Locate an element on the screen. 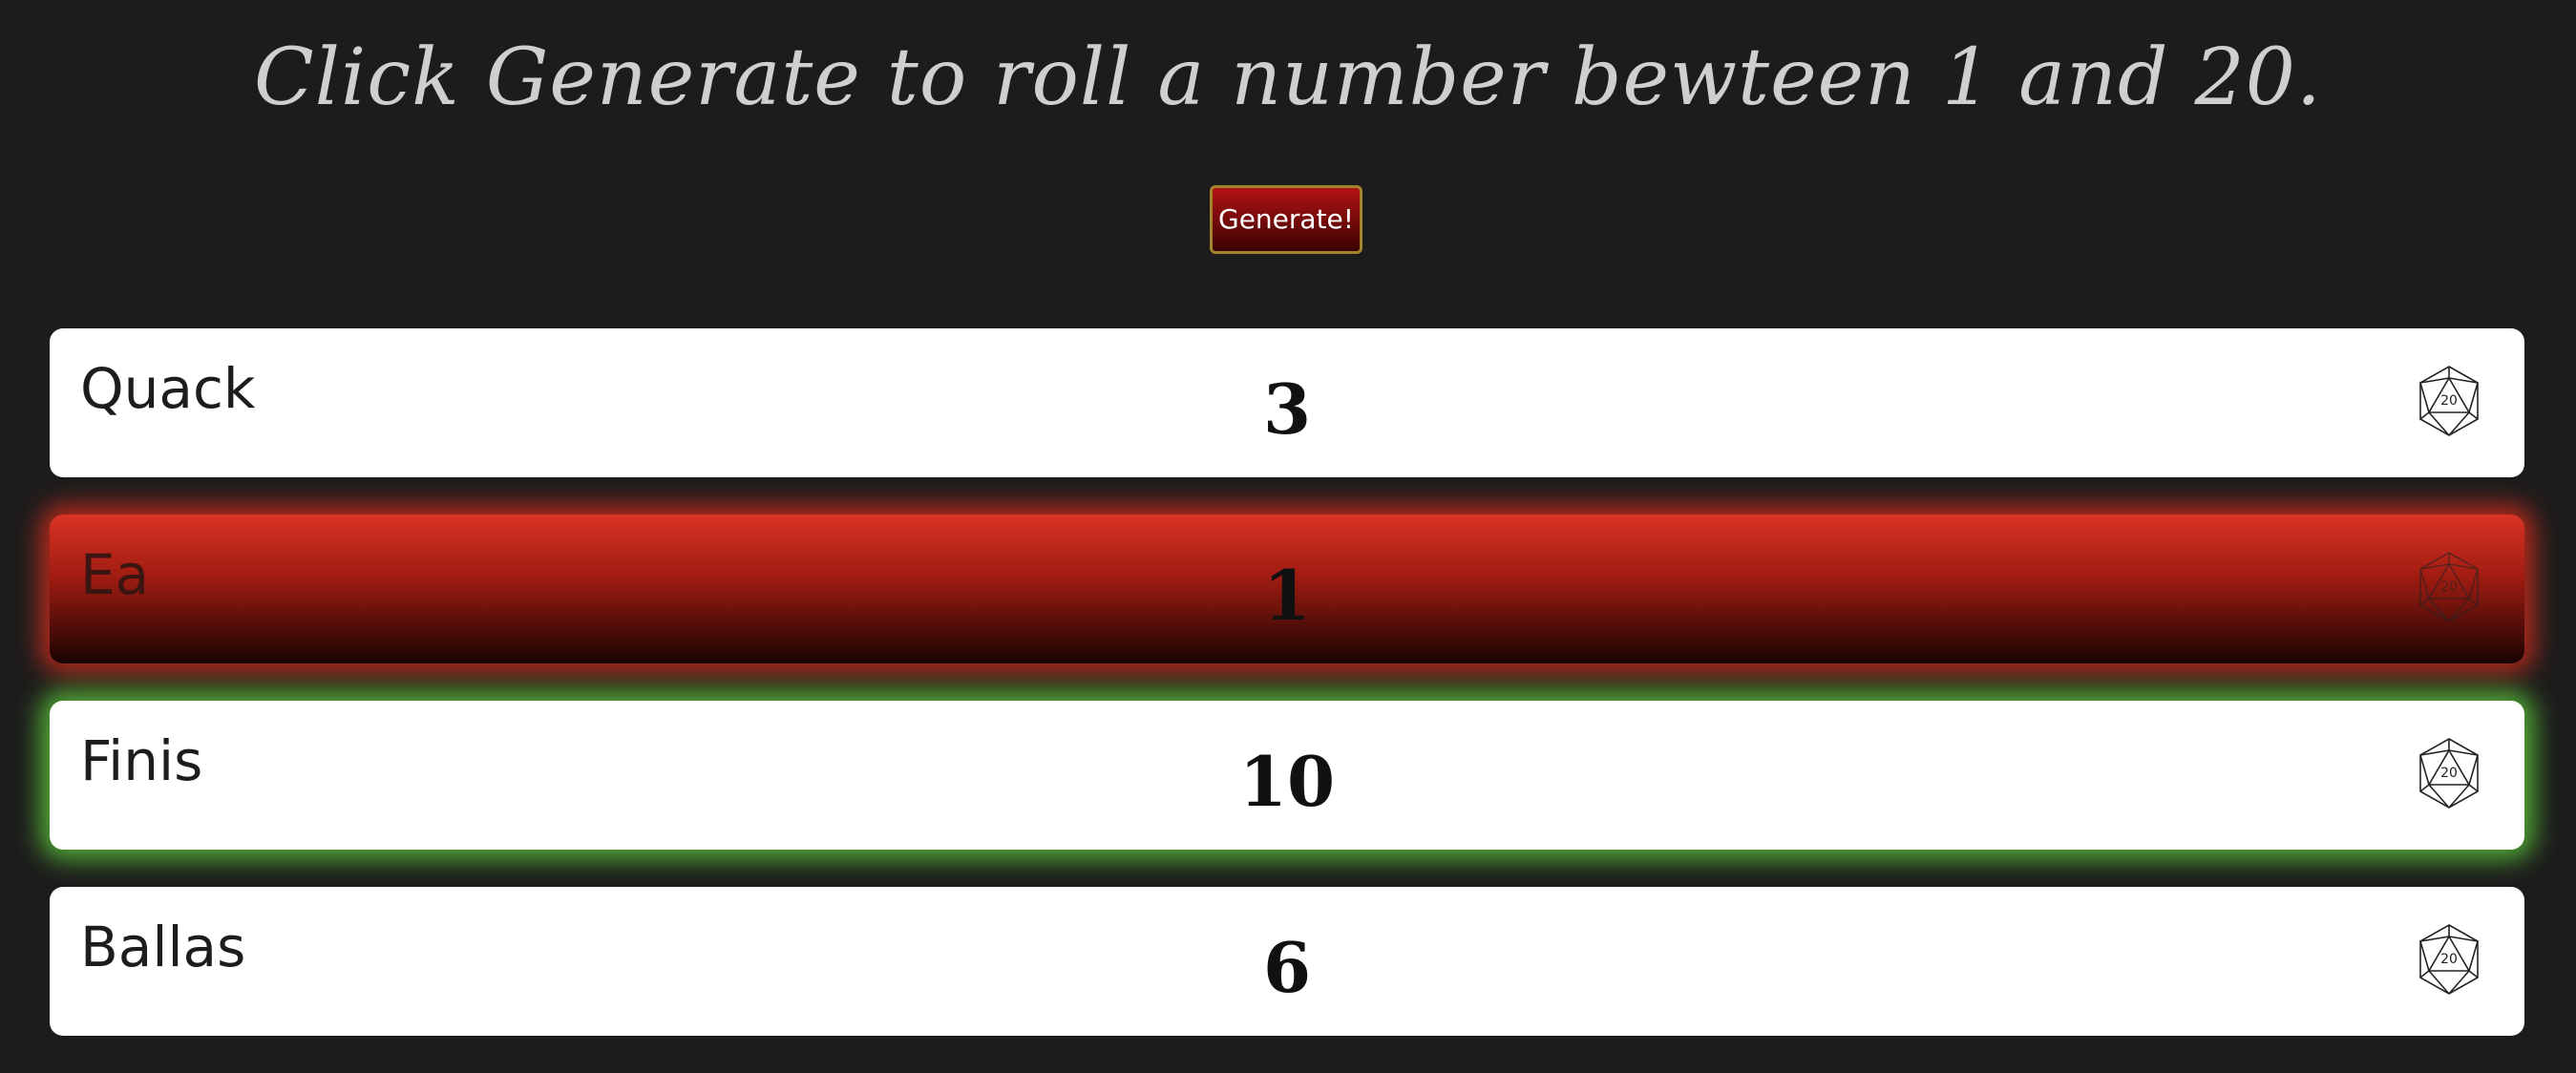 The height and width of the screenshot is (1073, 2576). roll-row-quack: Quack 3 20 is located at coordinates (1287, 402).